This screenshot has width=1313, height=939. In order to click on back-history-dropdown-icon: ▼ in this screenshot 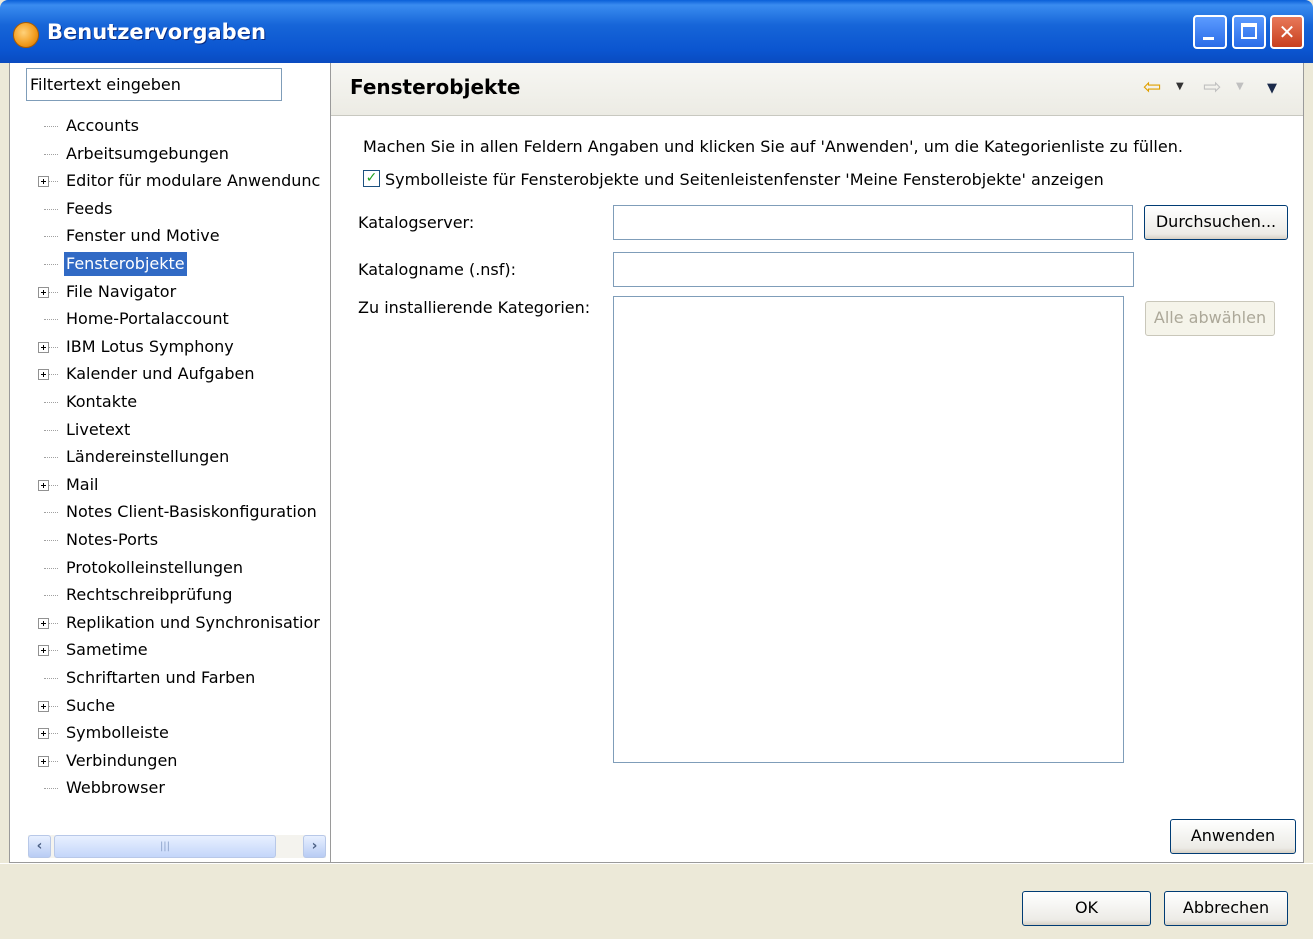, I will do `click(1180, 86)`.